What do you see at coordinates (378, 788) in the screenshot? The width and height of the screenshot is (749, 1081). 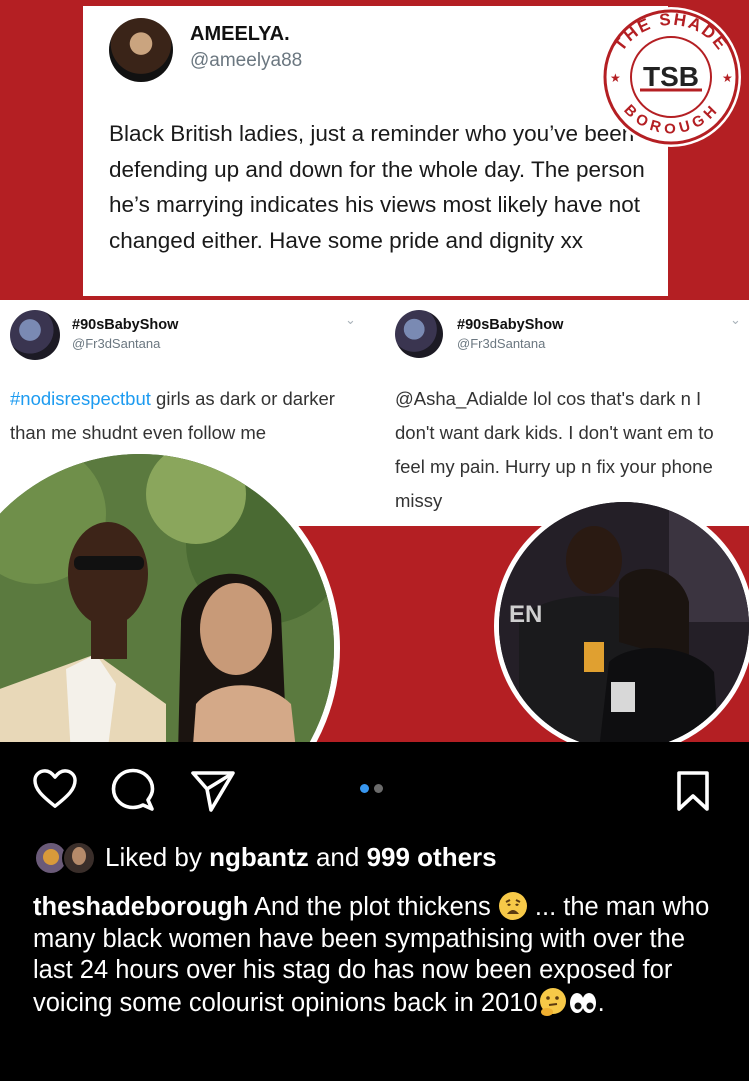 I see `carousel-dot` at bounding box center [378, 788].